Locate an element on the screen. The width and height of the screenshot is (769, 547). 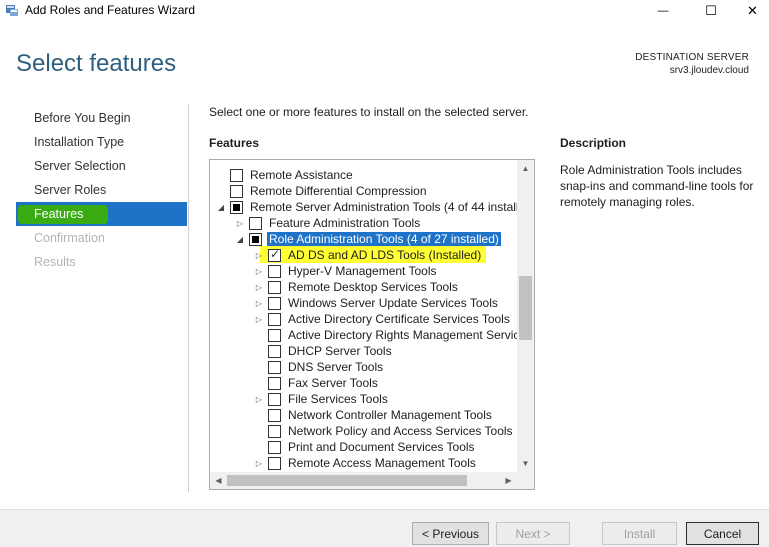
tree-row: Remote Assistance is located at coordinates (284, 175).